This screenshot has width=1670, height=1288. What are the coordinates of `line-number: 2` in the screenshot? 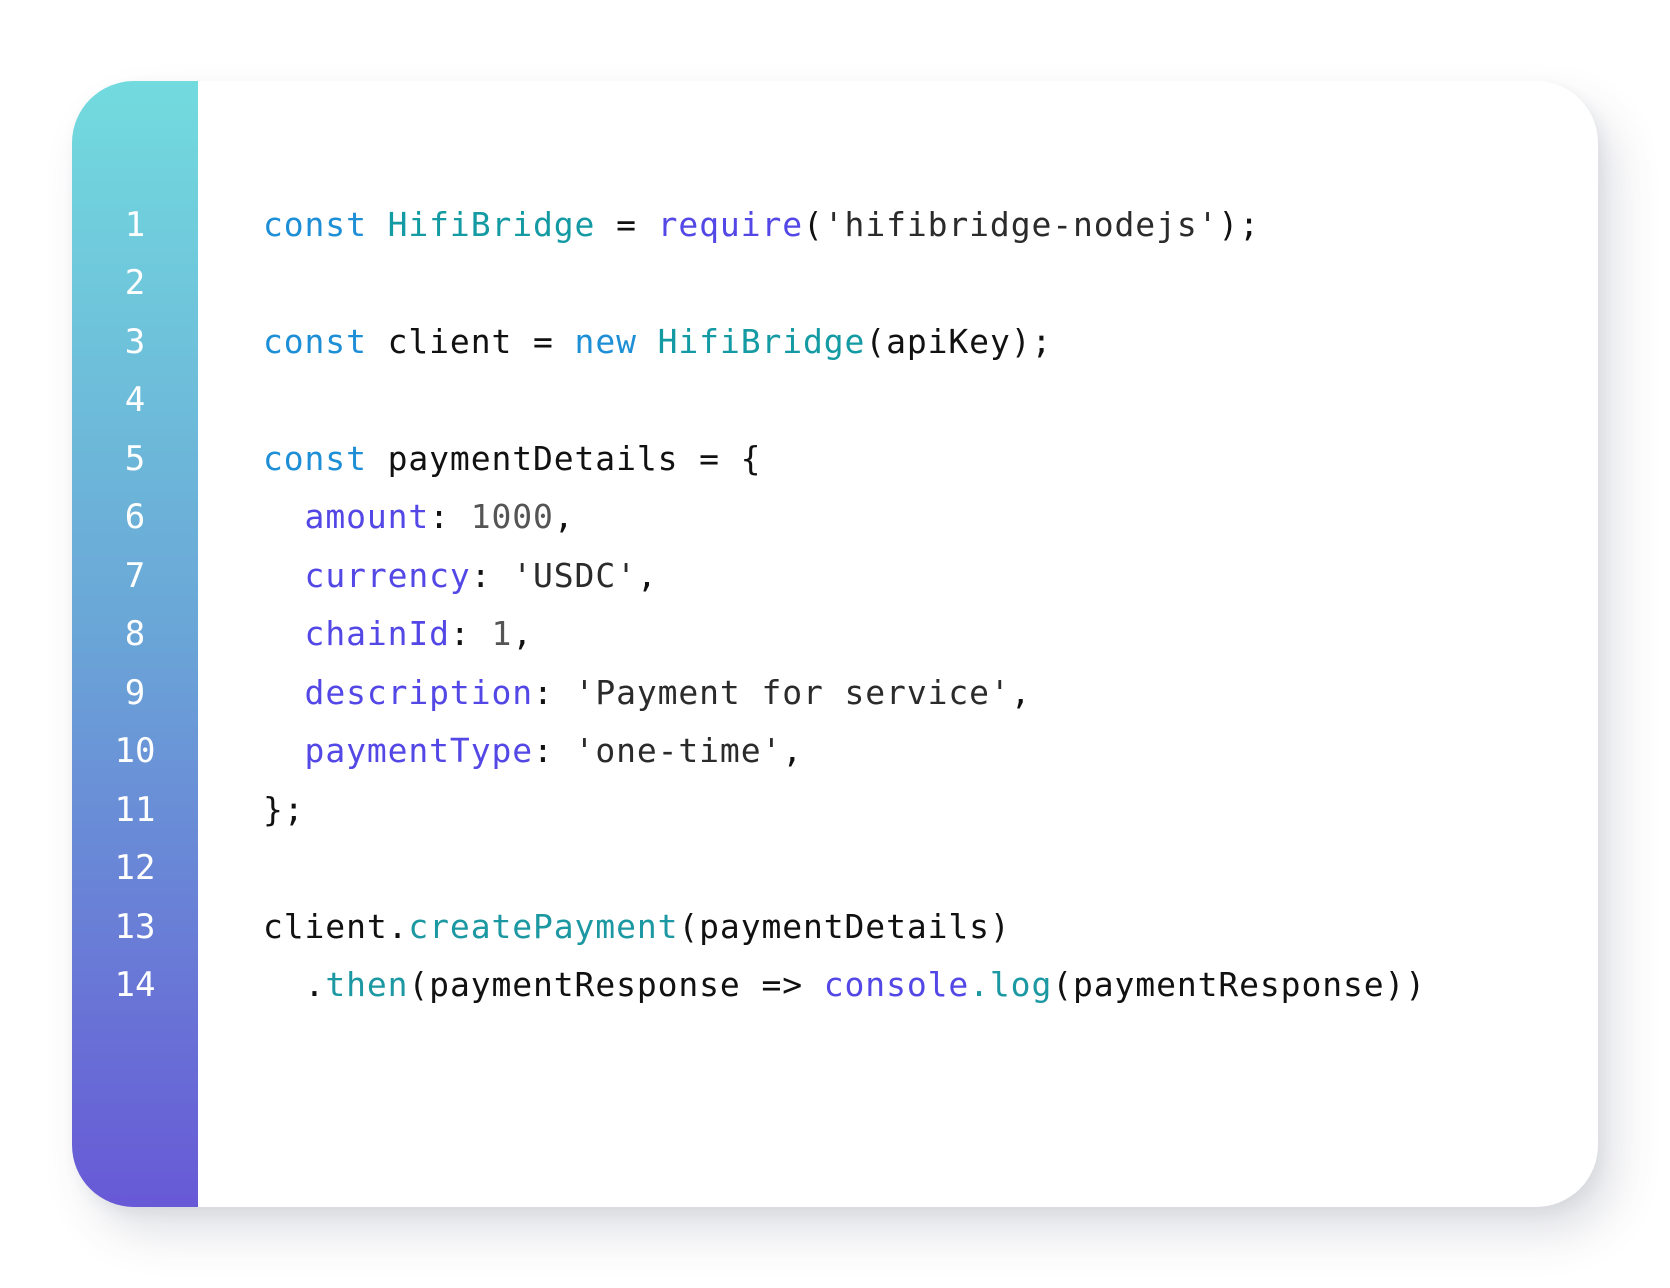 It's located at (135, 283).